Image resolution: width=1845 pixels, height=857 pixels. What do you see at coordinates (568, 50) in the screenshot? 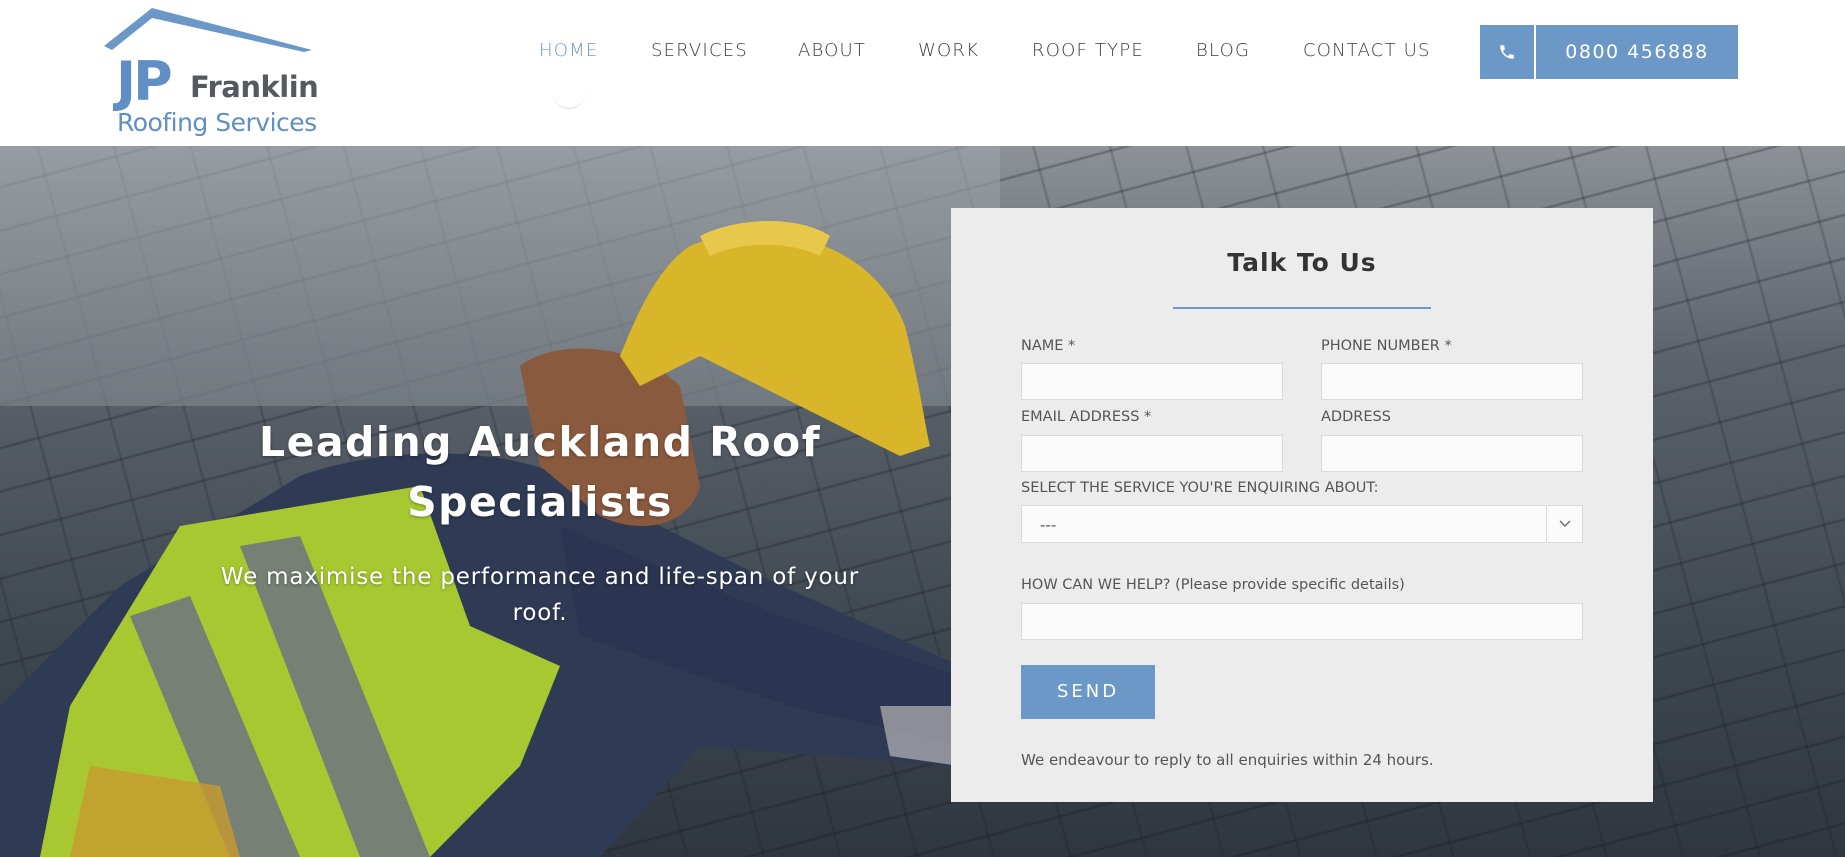
I see `nav-home: HOME` at bounding box center [568, 50].